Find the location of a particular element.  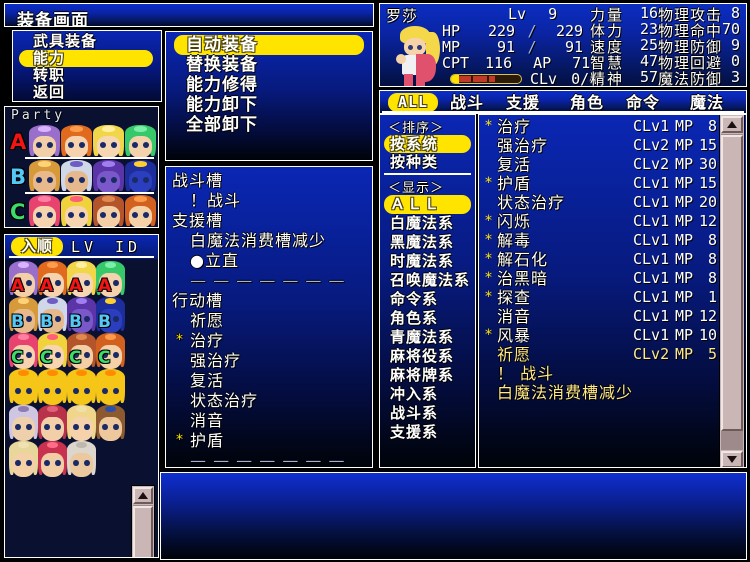

slot-support-item-2: — — — — — — — is located at coordinates (269, 281).